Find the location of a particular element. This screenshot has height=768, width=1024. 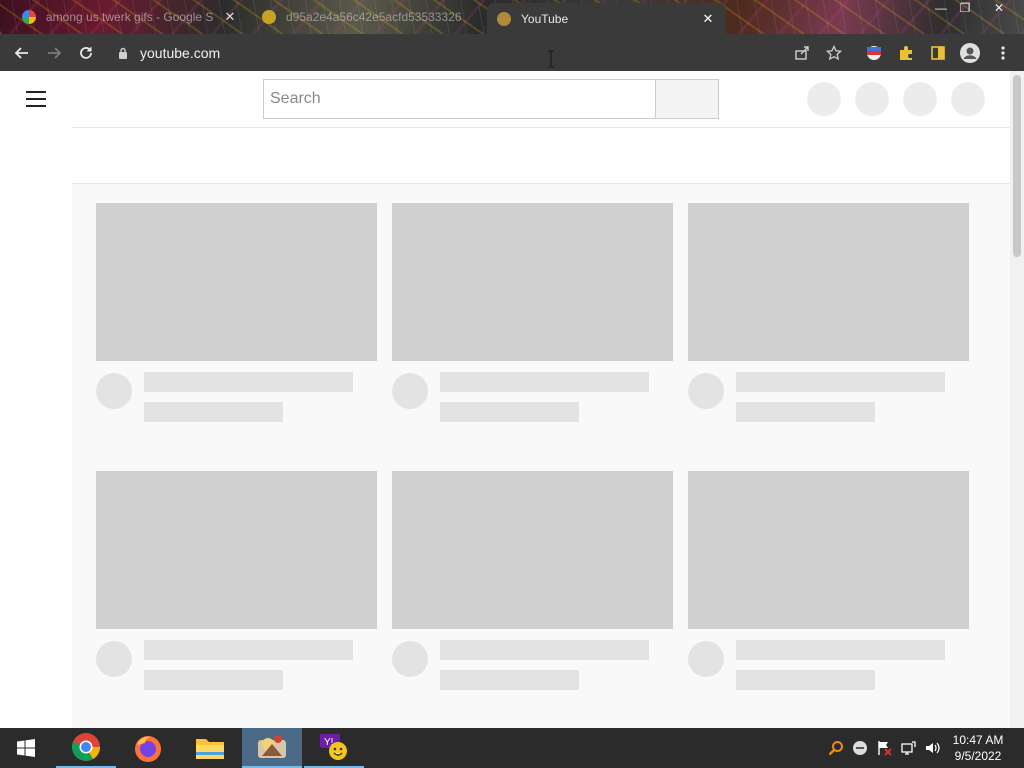

status-tray-icon is located at coordinates (860, 748).